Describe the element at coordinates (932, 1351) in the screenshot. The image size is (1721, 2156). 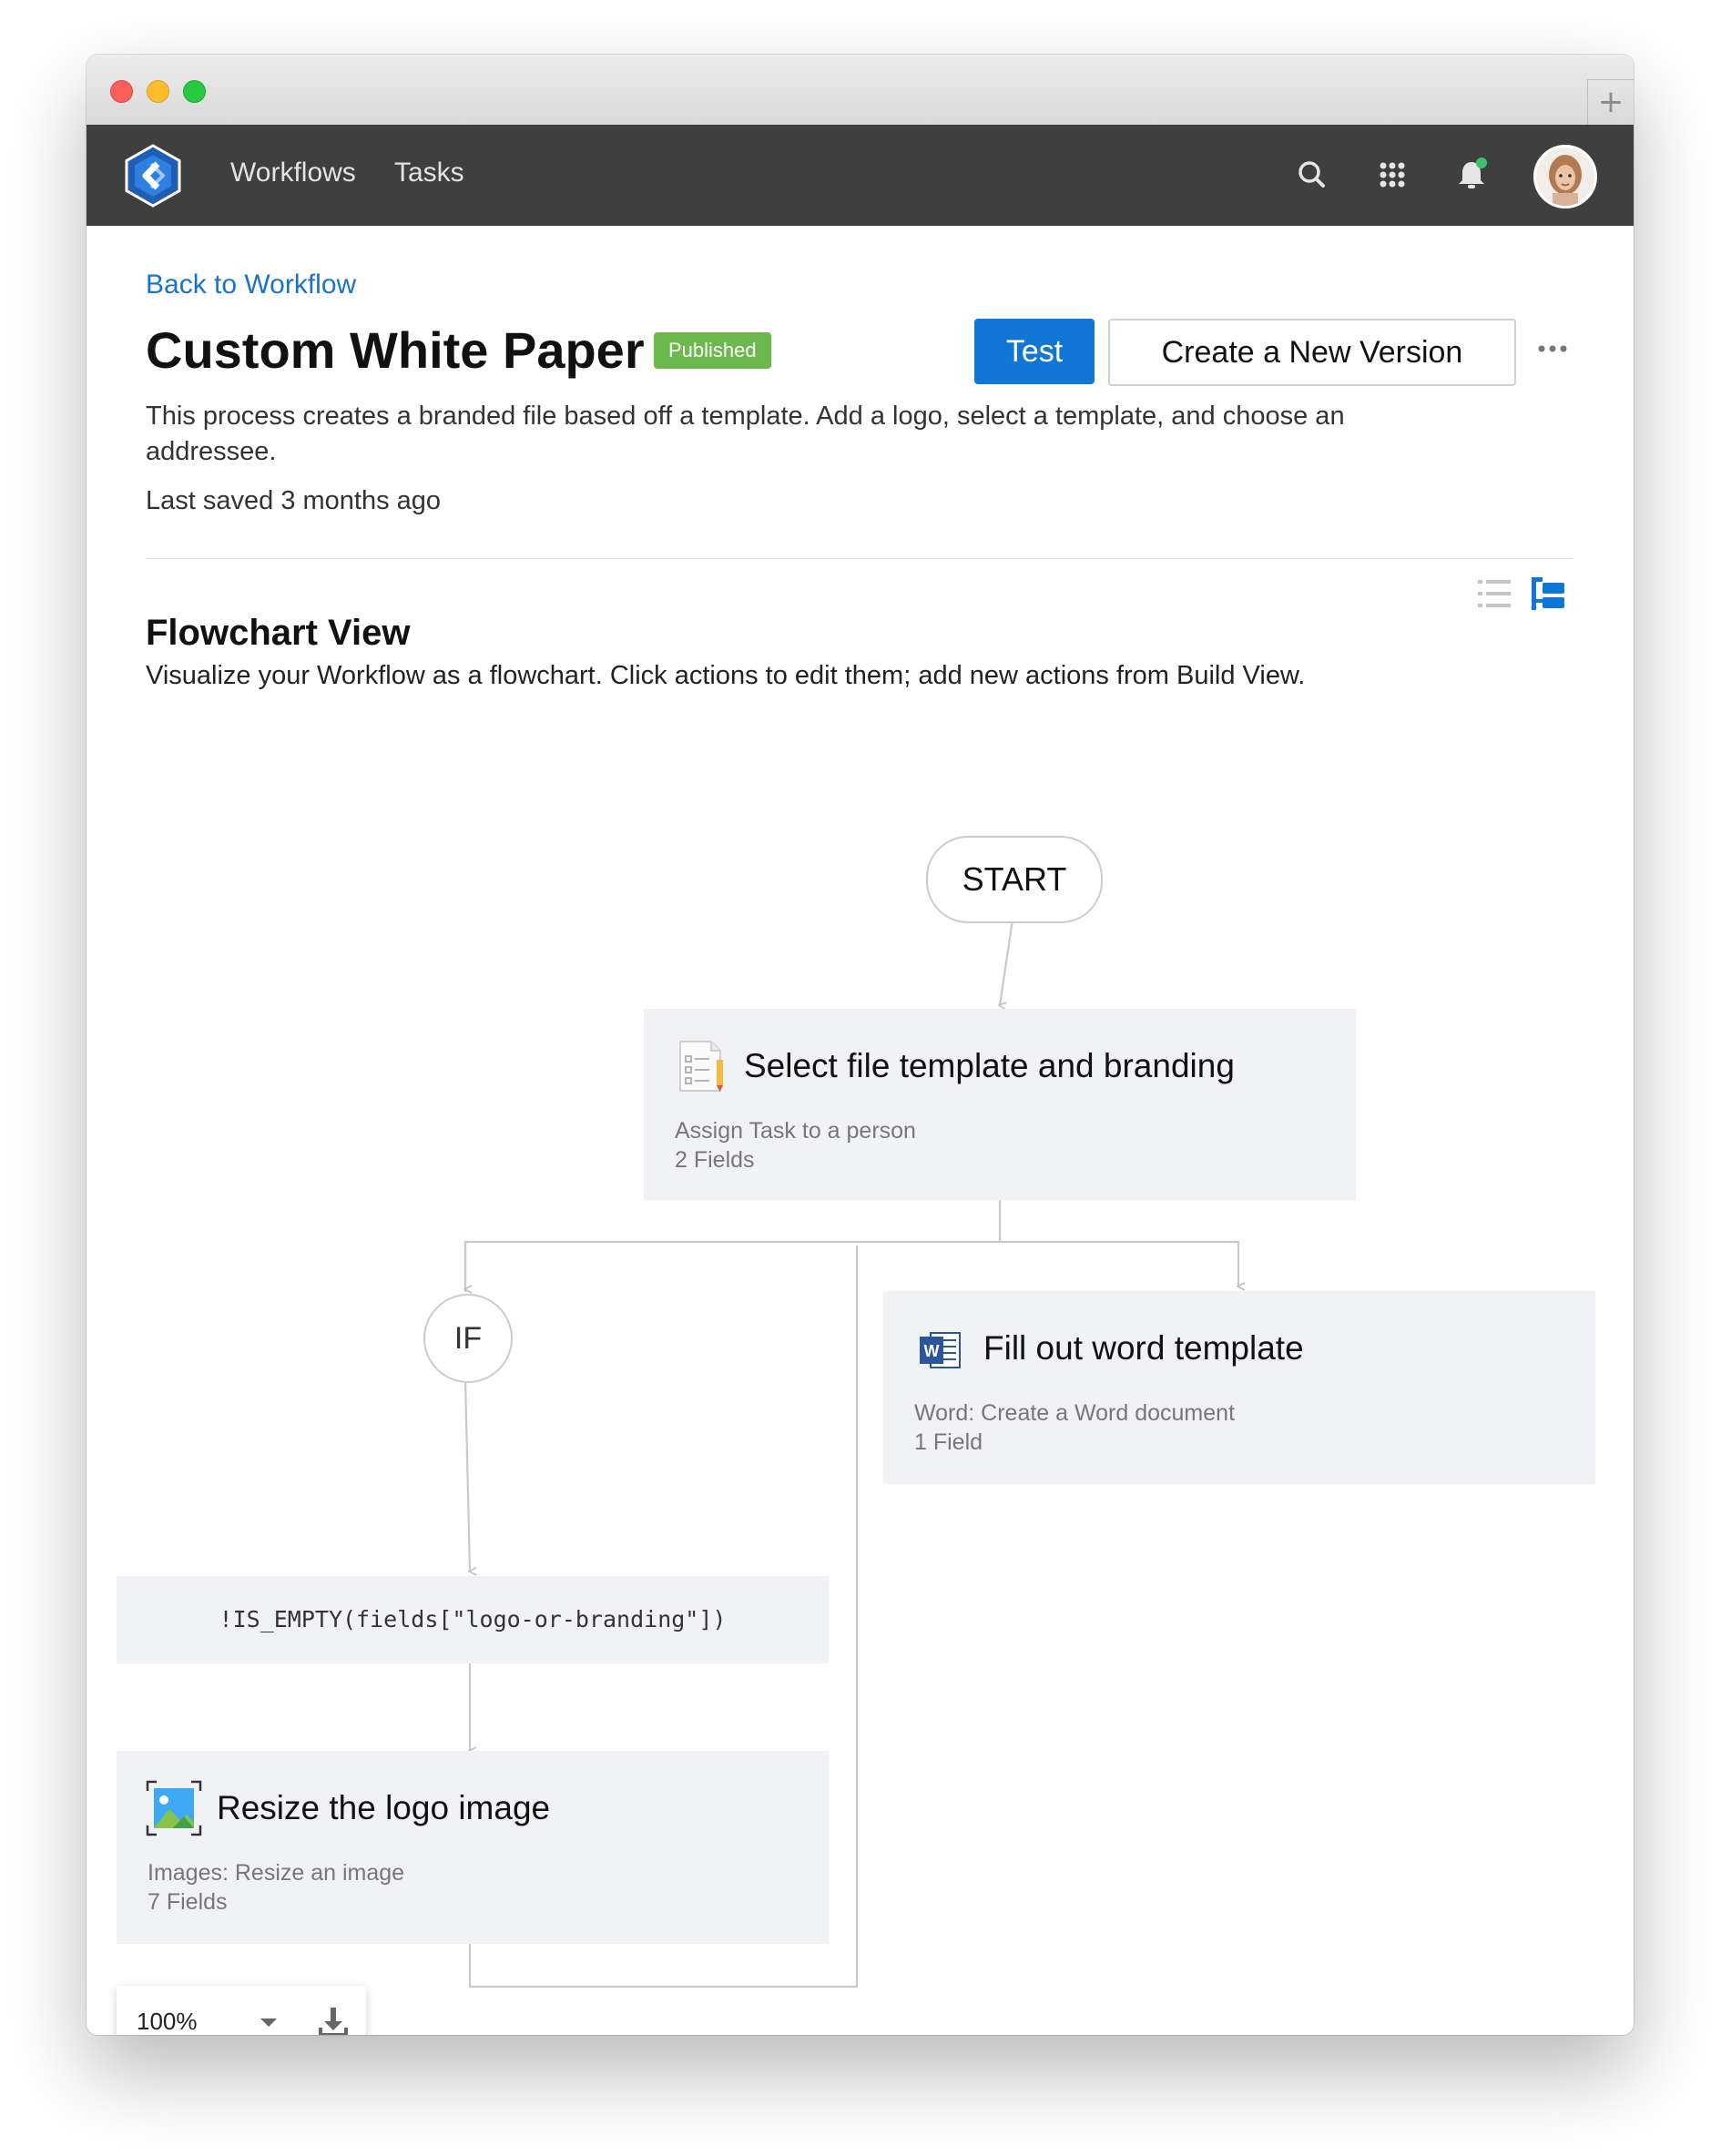
I see `svg-text: W` at that location.